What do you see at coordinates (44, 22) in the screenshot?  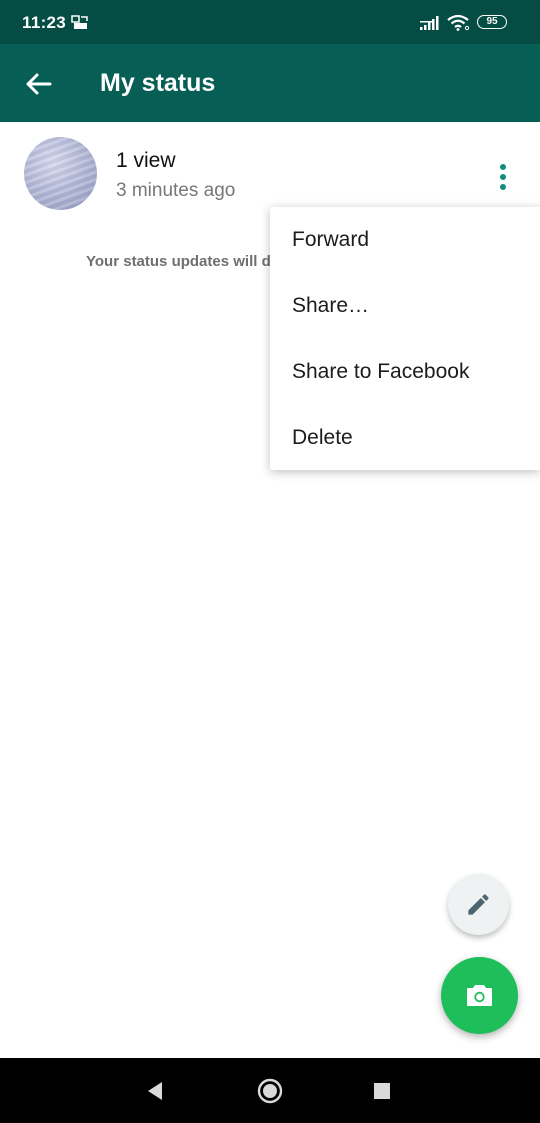 I see `status-time: 11:23` at bounding box center [44, 22].